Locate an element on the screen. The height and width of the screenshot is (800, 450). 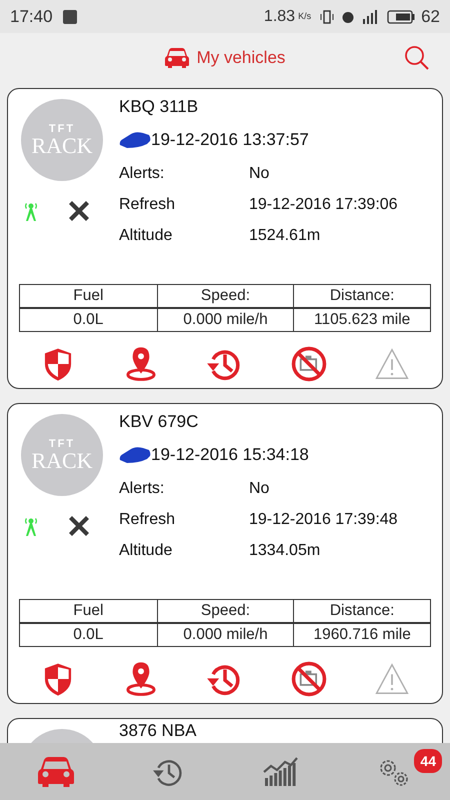
field-value: 19-12-2016 17:39:06 is located at coordinates (323, 204).